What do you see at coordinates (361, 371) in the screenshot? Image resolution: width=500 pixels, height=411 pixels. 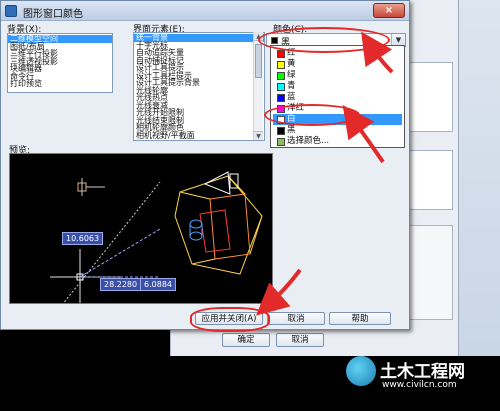 I see `watermark-logo` at bounding box center [361, 371].